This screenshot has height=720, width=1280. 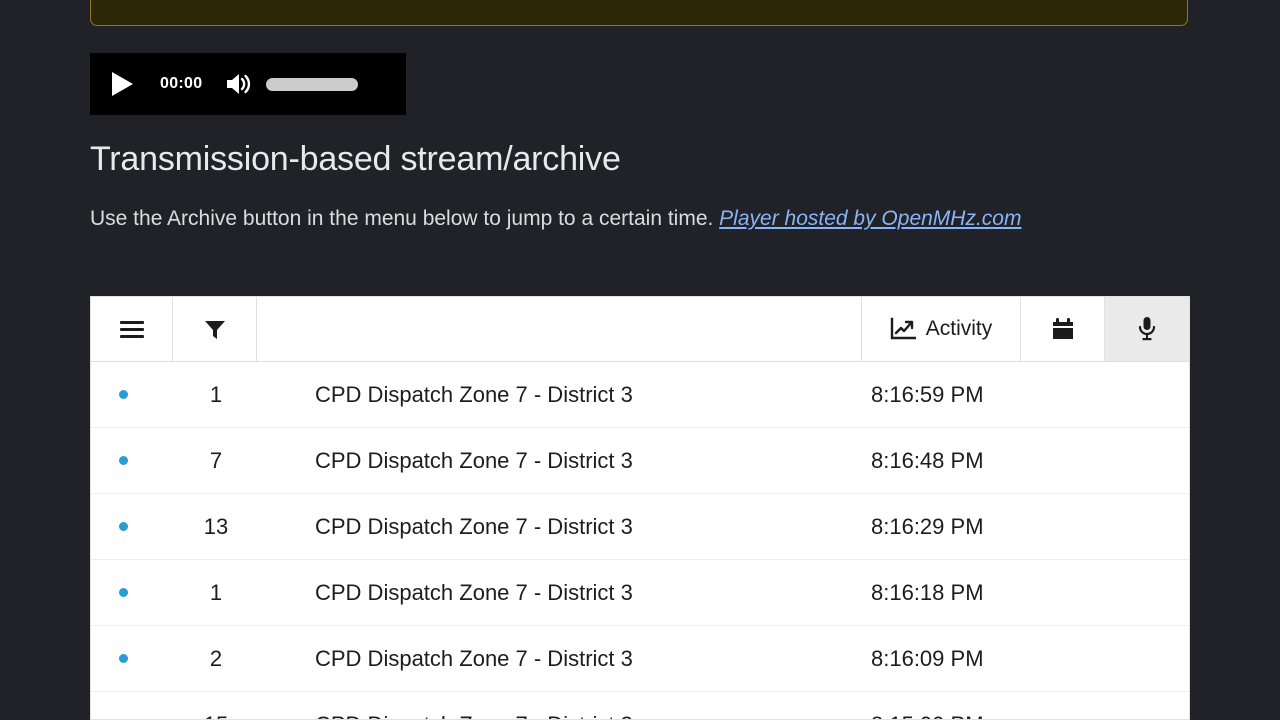 I want to click on openmhz-link: Player hosted by OpenMHz.com, so click(x=870, y=218).